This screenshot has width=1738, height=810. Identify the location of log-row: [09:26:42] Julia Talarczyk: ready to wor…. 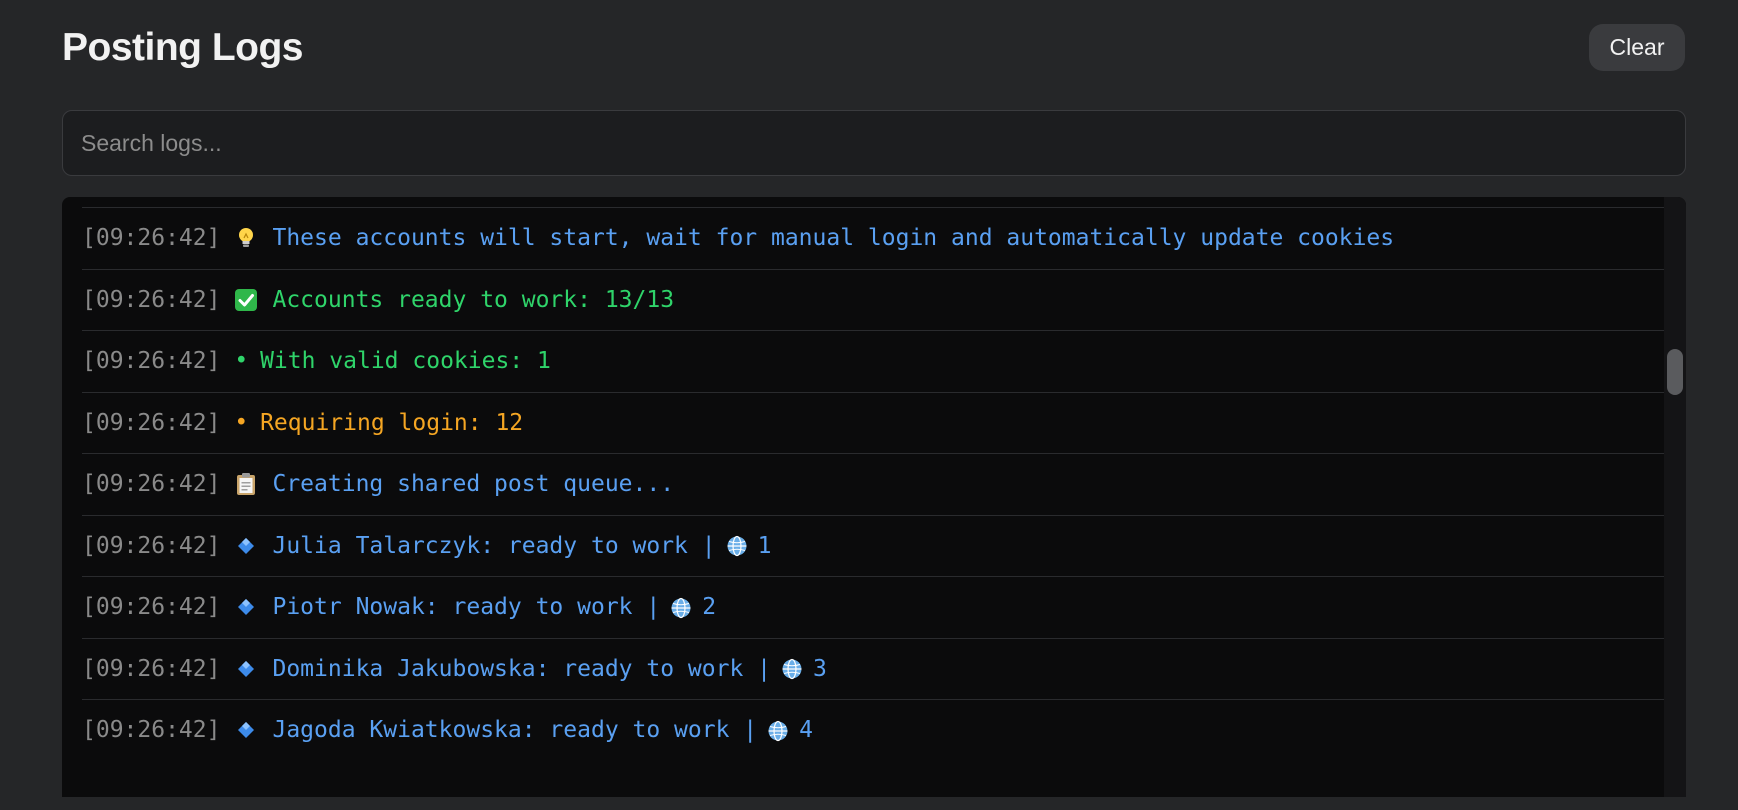
(874, 545).